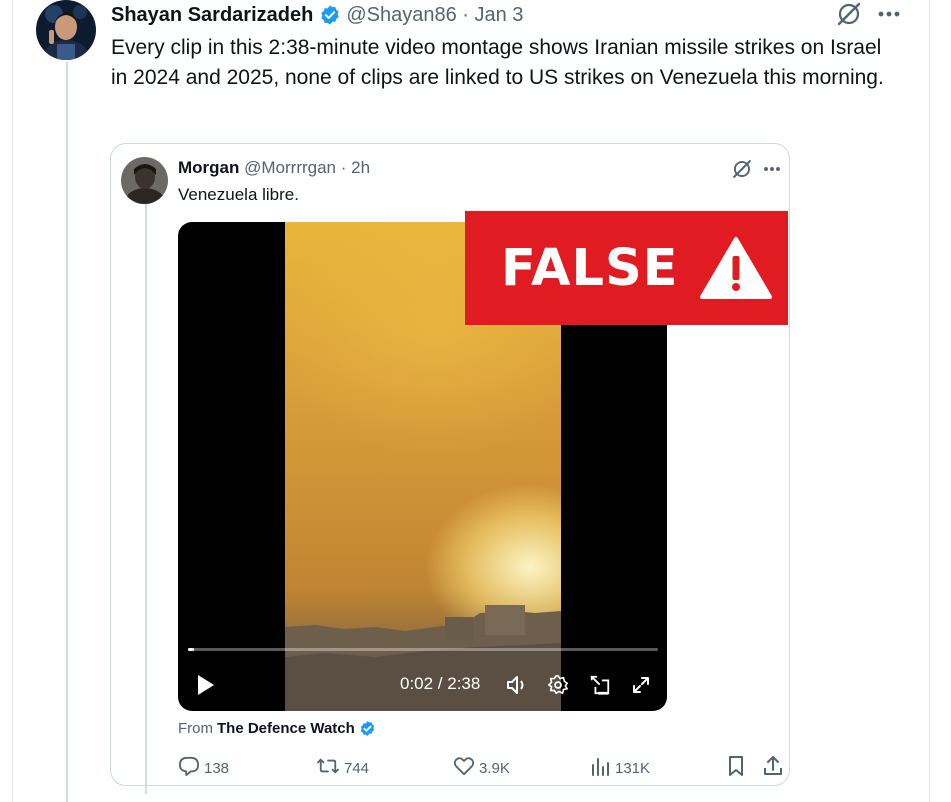 The height and width of the screenshot is (802, 951). I want to click on video-source: From The Defence Watch, so click(277, 728).